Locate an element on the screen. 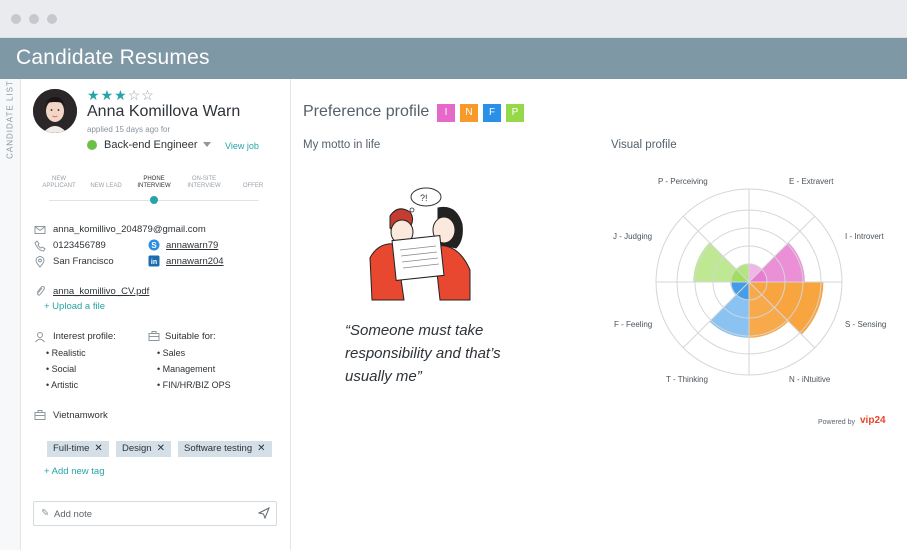 The width and height of the screenshot is (907, 550). radar-label-thinking: T - Thinking is located at coordinates (687, 379).